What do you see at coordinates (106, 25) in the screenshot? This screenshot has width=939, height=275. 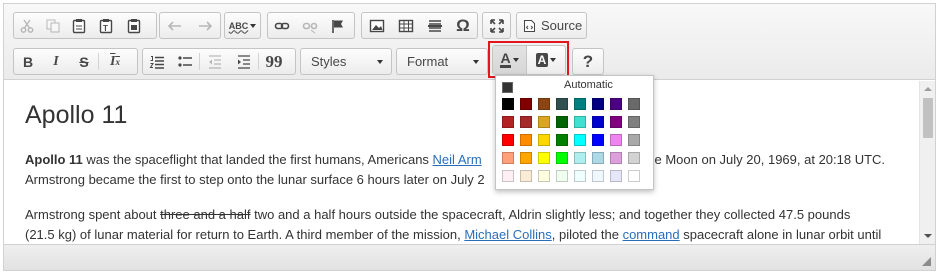 I see `paste-text-button: T` at bounding box center [106, 25].